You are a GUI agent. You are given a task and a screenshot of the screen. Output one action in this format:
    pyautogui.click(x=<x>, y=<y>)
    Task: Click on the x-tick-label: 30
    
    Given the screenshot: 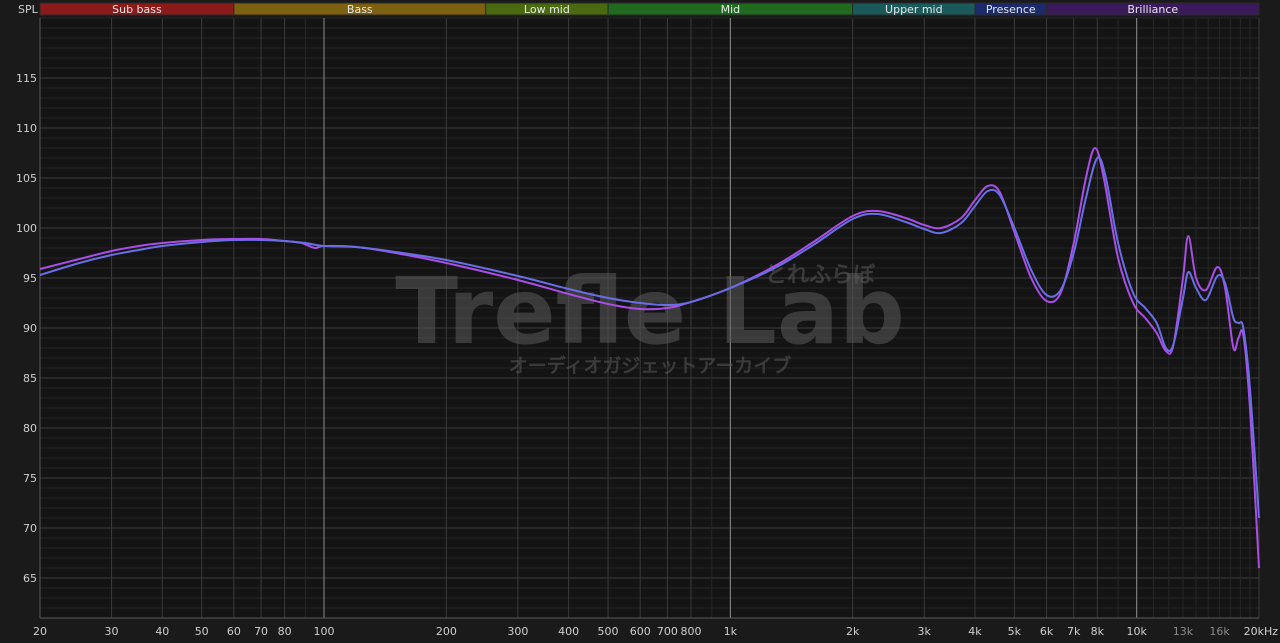 What is the action you would take?
    pyautogui.click(x=112, y=631)
    